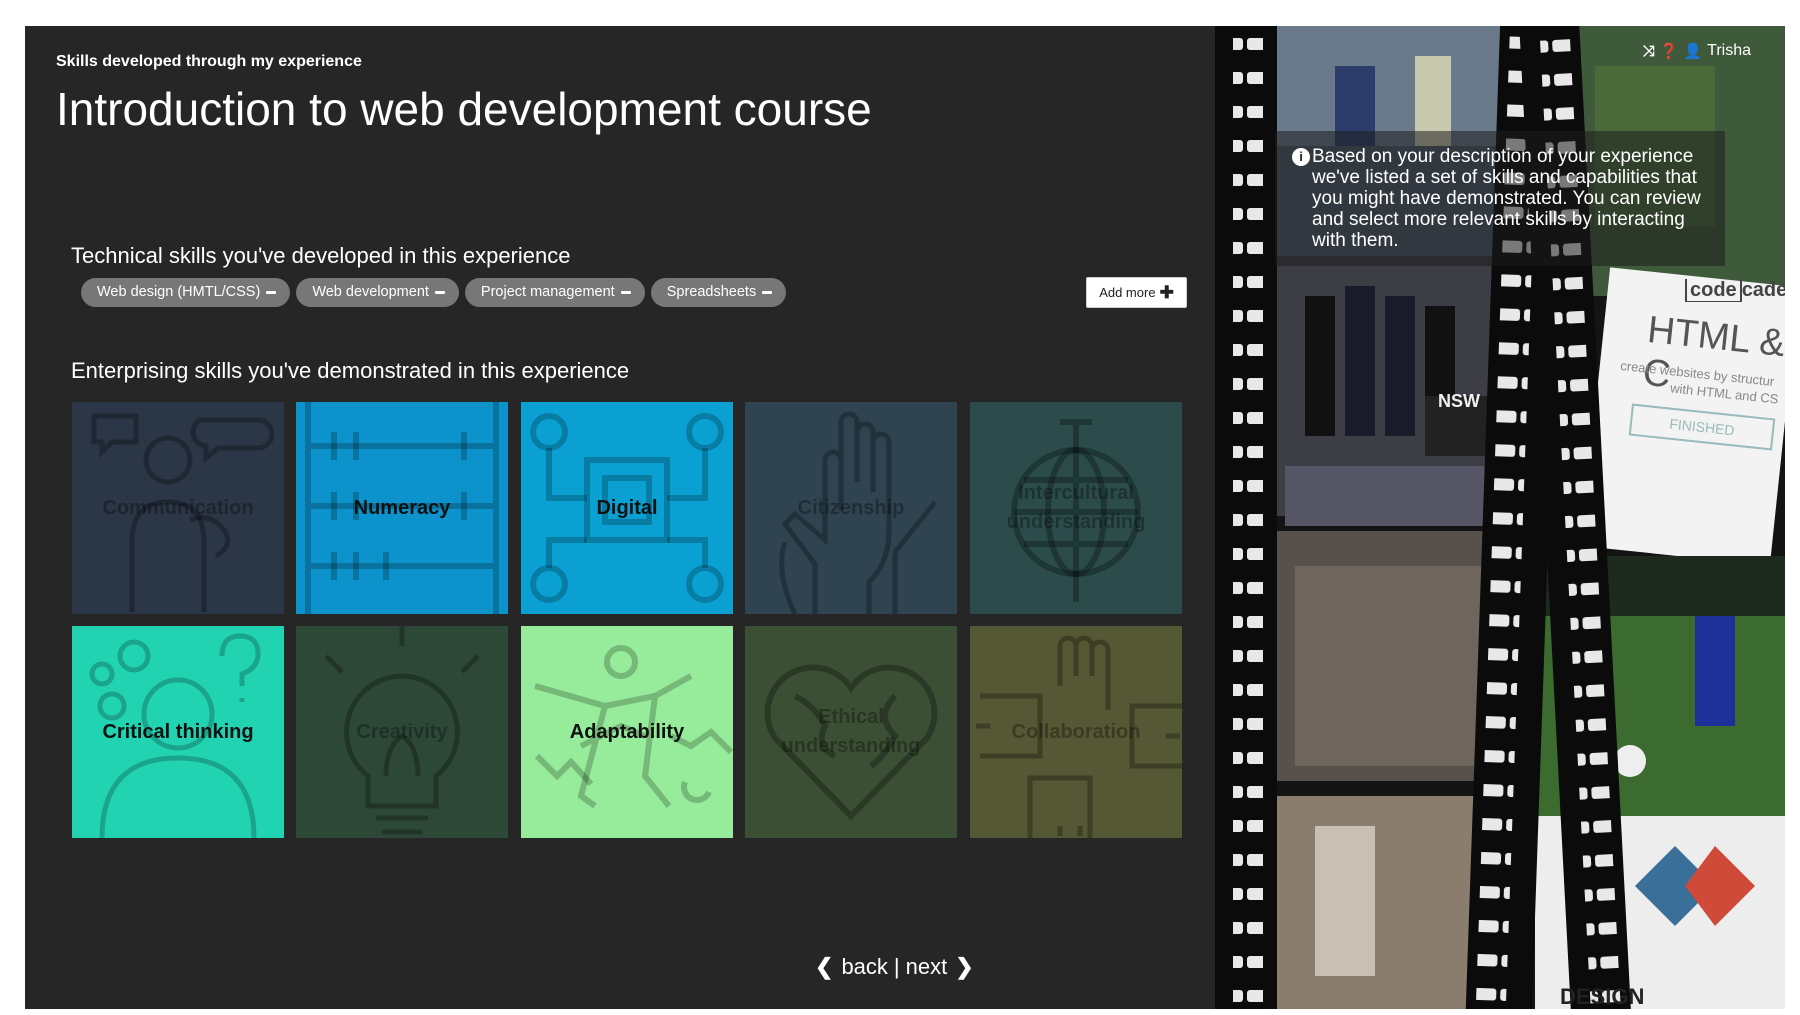 The height and width of the screenshot is (1015, 1800). I want to click on skill-chip-project-management: Project management, so click(554, 292).